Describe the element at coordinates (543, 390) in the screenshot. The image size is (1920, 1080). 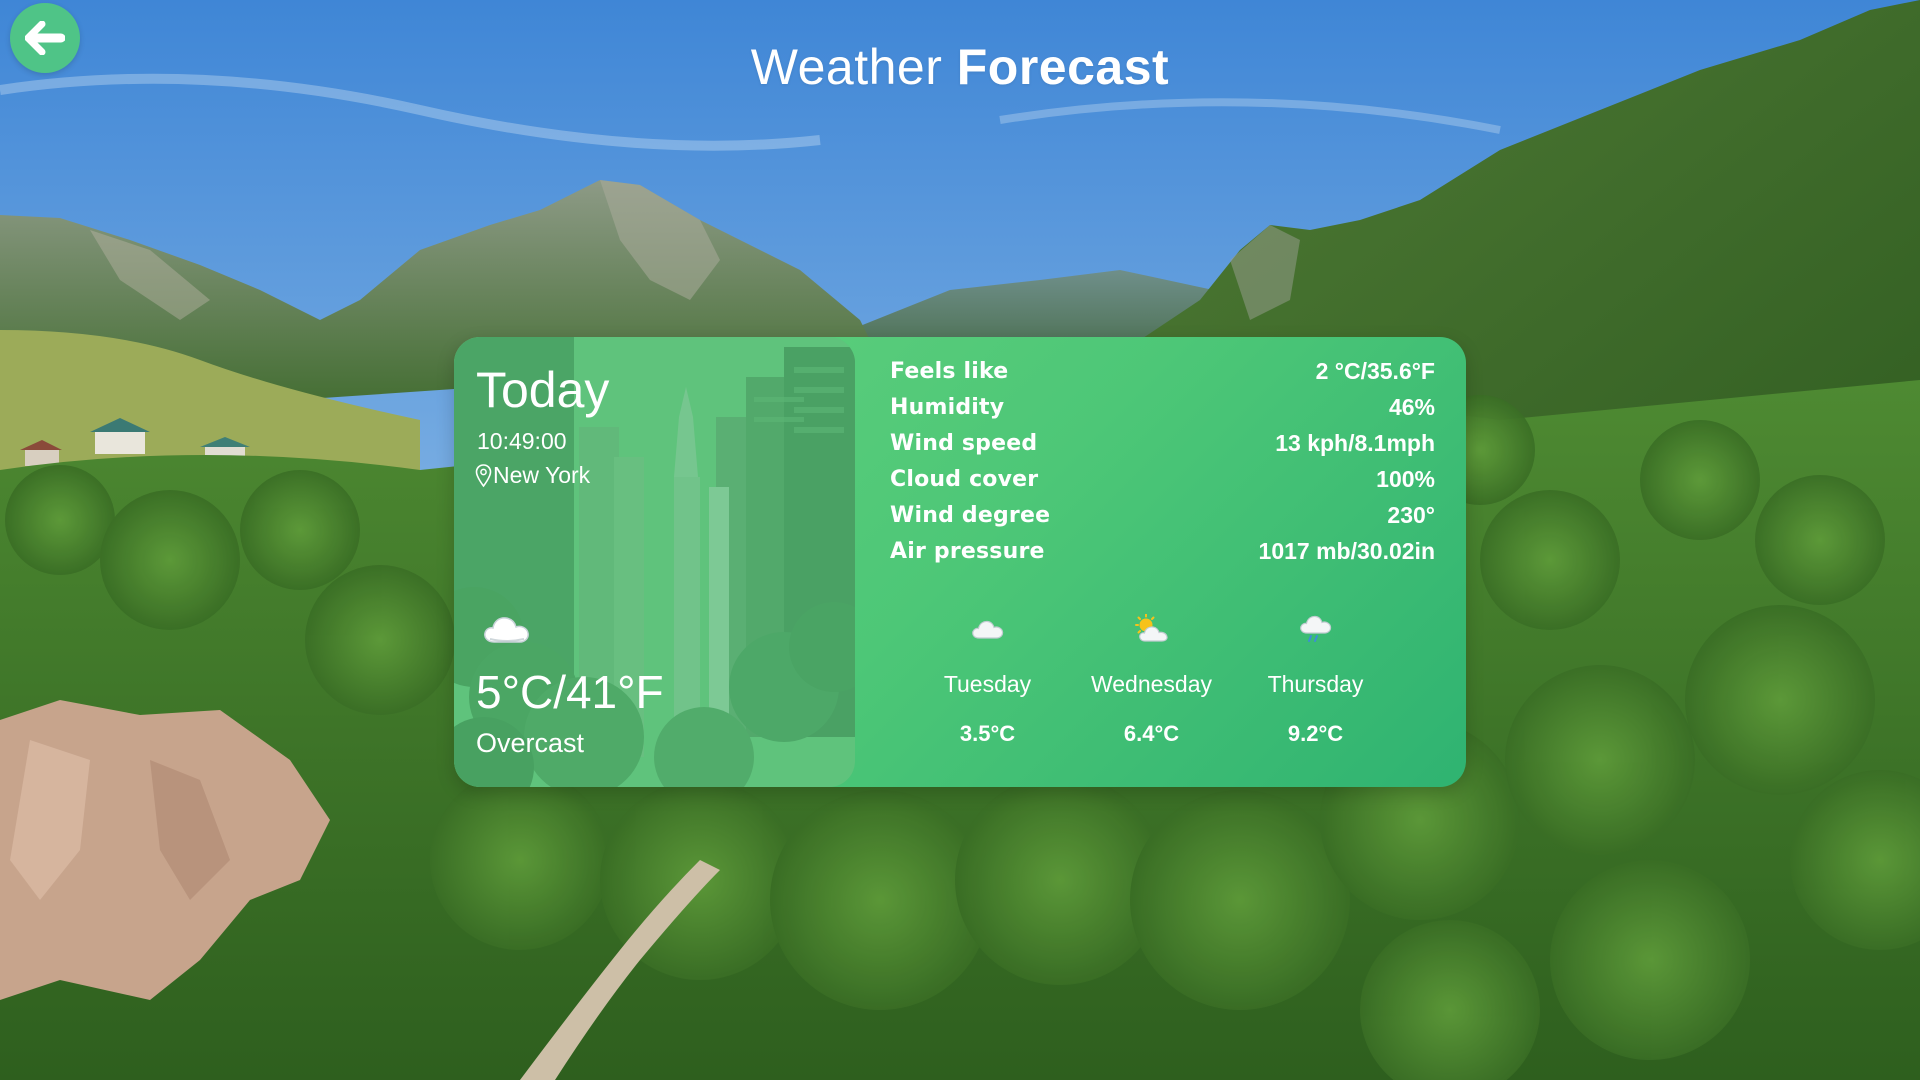
I see `today-heading: Today` at that location.